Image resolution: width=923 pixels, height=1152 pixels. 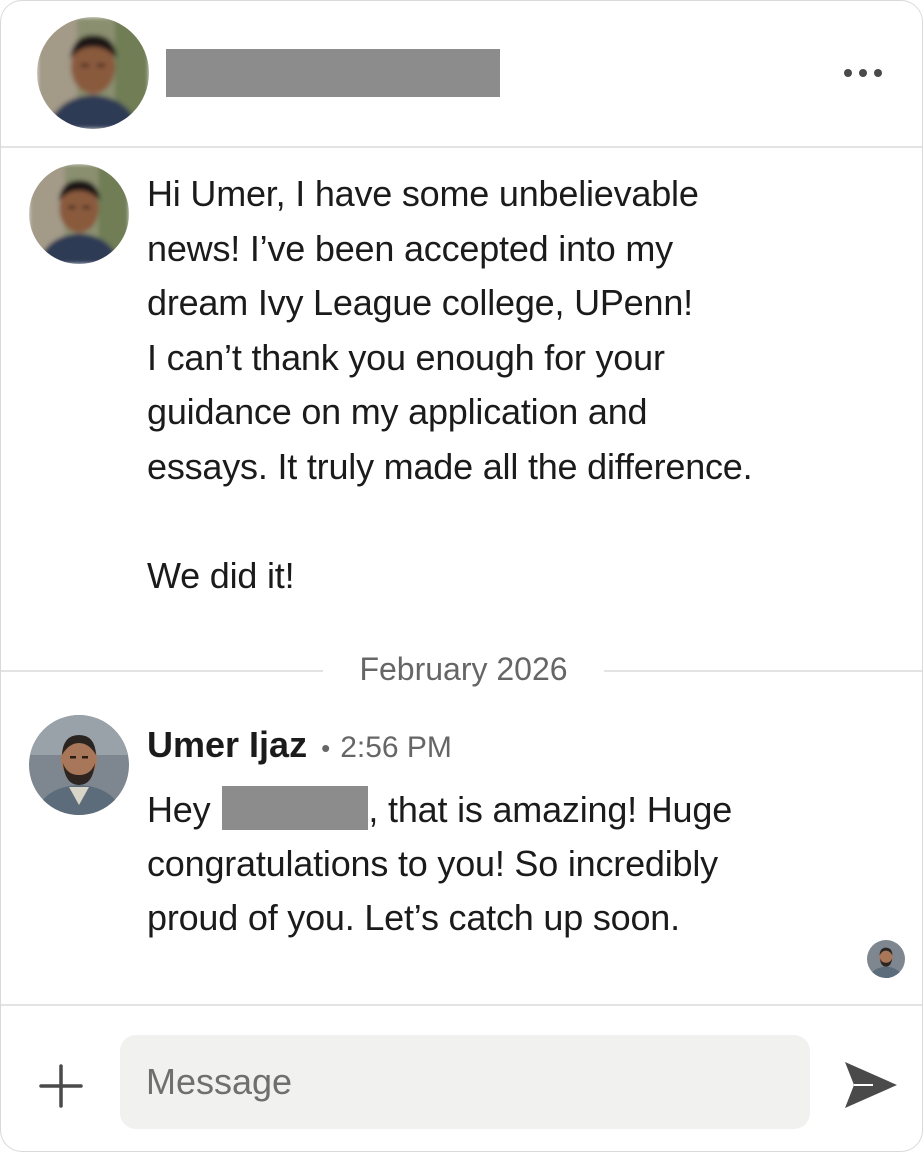 I want to click on conversation-header, so click(x=461, y=74).